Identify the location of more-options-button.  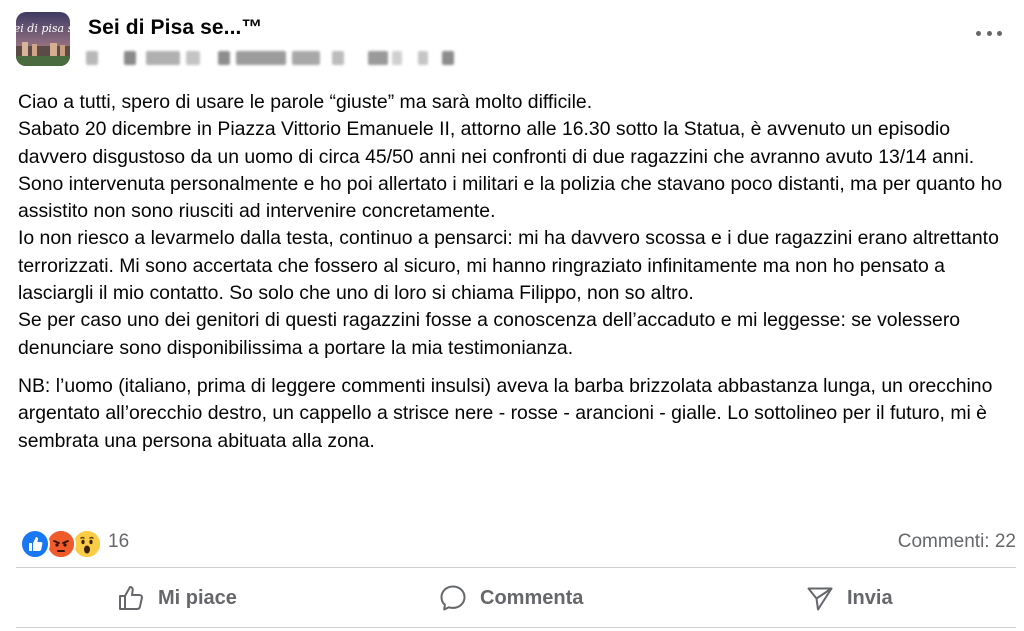
(989, 33).